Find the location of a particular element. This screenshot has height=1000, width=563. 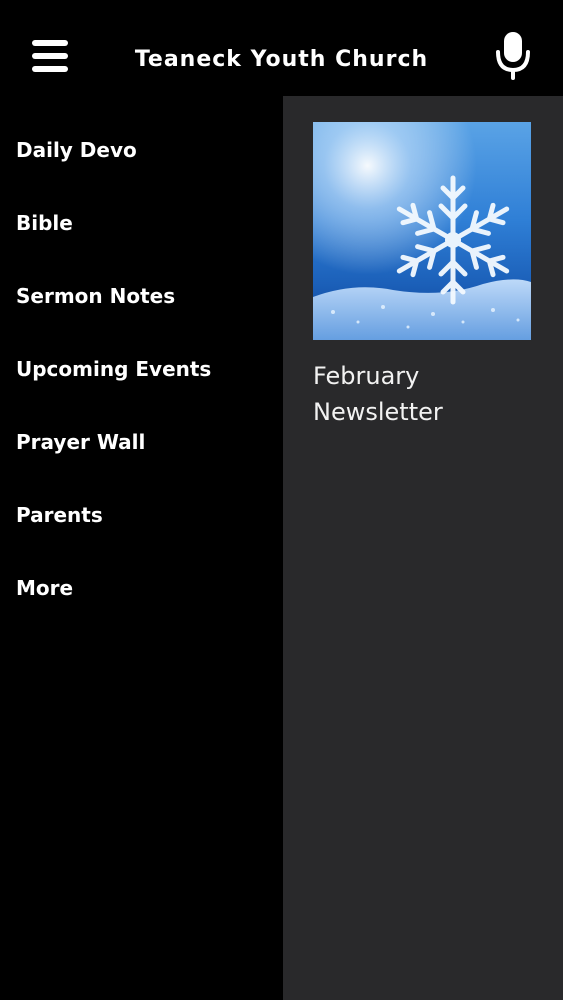

drawer-item-parents: Parents is located at coordinates (146, 515).